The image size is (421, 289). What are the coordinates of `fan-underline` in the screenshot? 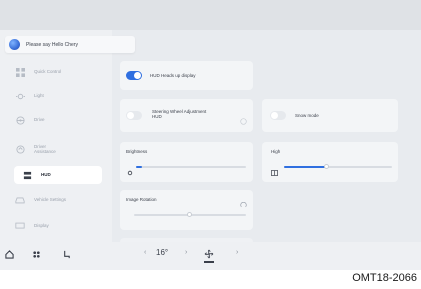 It's located at (209, 262).